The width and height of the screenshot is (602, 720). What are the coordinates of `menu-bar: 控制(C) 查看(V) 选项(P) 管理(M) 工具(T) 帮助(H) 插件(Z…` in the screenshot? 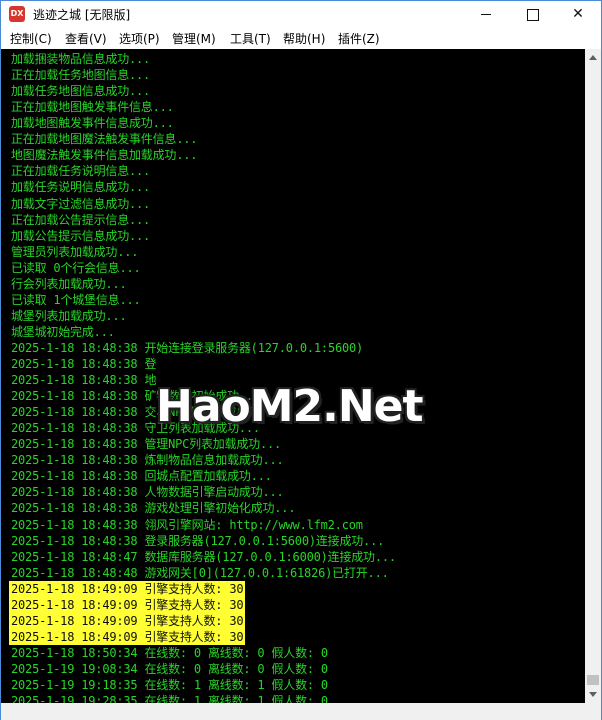 It's located at (301, 38).